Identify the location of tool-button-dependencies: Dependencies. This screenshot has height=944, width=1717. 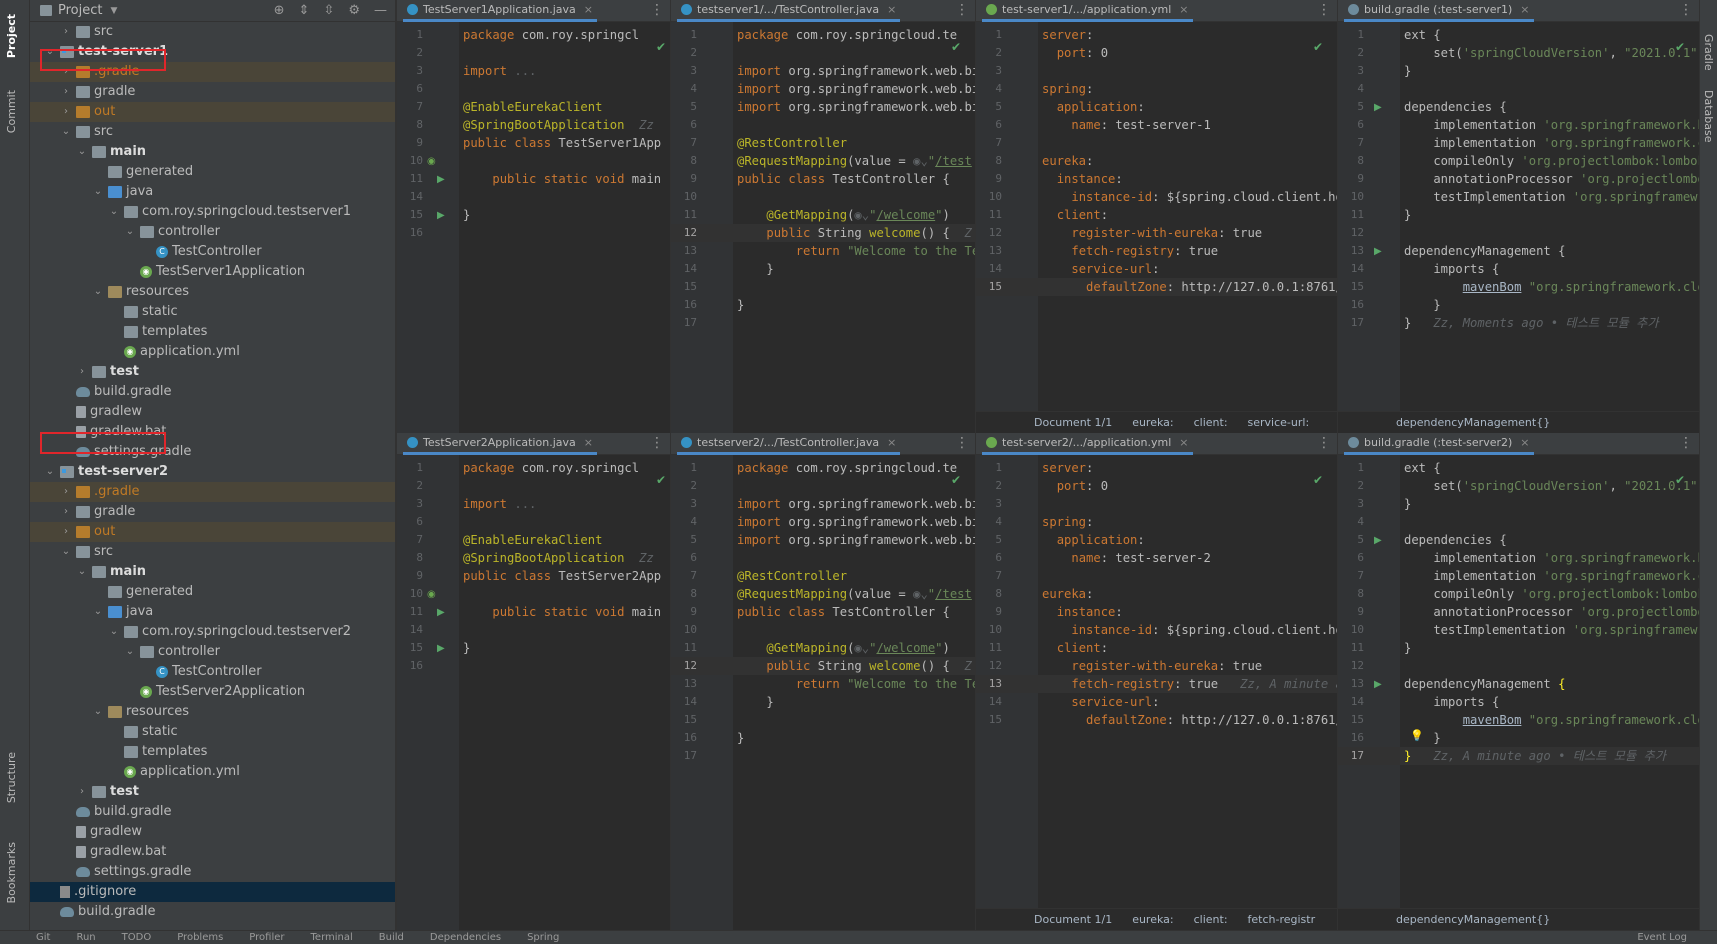
(465, 937).